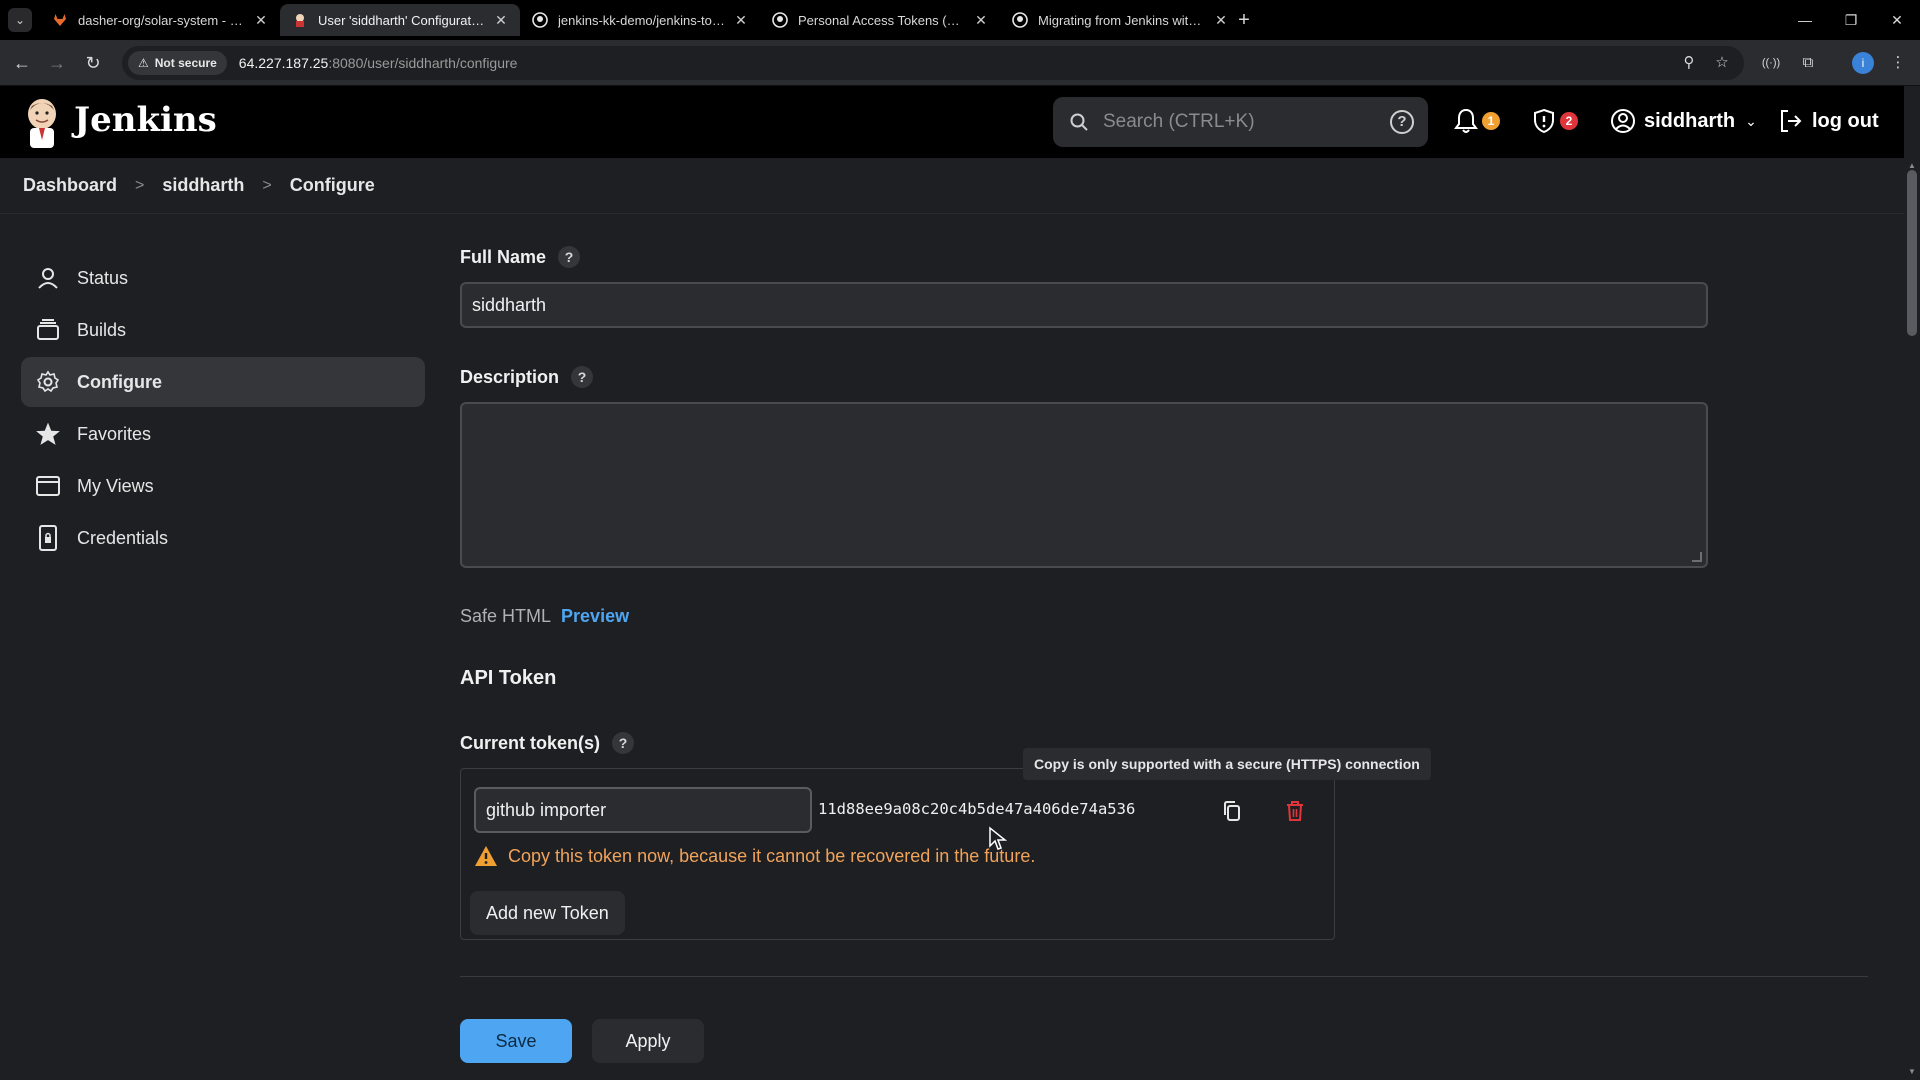  Describe the element at coordinates (48, 434) in the screenshot. I see `star-icon` at that location.